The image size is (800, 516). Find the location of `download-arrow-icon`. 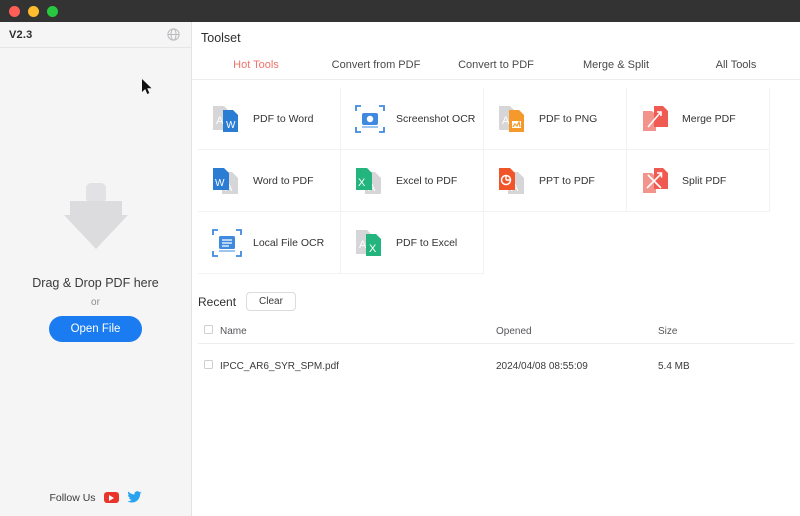

download-arrow-icon is located at coordinates (96, 219).